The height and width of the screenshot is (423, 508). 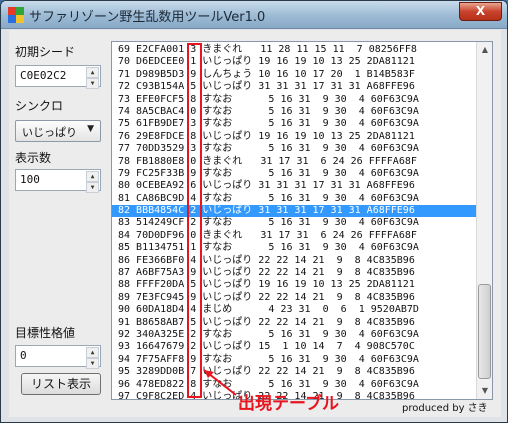 I want to click on list-row: 90 60DA18D4 4 まじめ 4 23 31 0 6 1 9520AB7D, so click(x=295, y=310).